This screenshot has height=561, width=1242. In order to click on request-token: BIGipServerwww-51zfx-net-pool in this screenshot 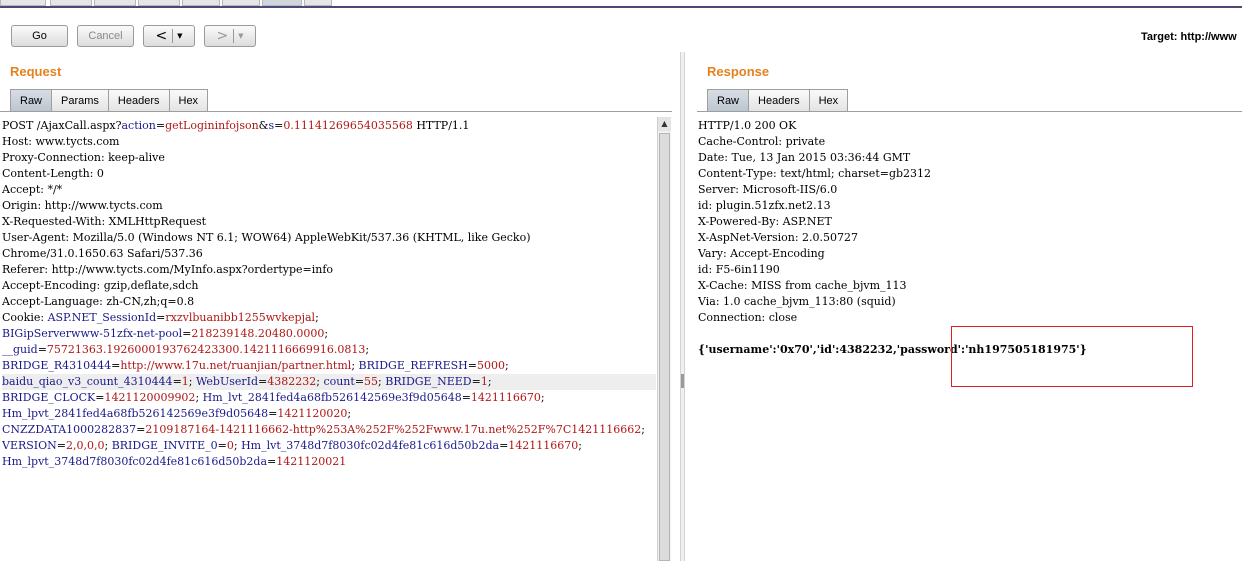, I will do `click(92, 333)`.